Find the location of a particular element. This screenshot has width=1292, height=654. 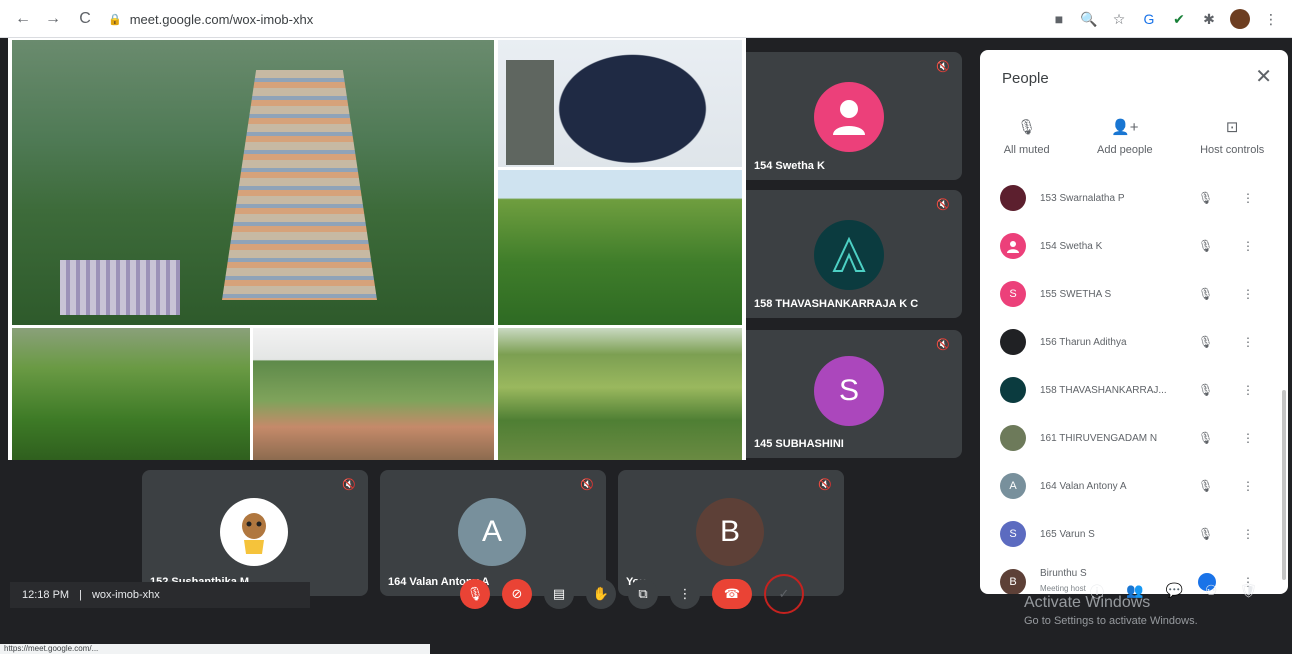

avatar-letter: S is located at coordinates (1013, 294).